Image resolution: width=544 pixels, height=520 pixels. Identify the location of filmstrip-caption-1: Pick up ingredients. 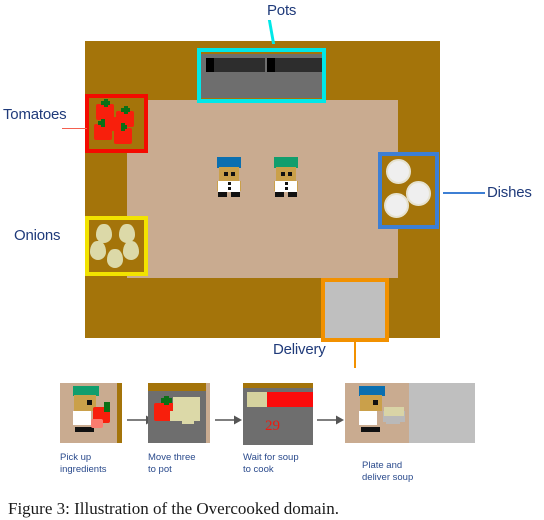
(83, 463).